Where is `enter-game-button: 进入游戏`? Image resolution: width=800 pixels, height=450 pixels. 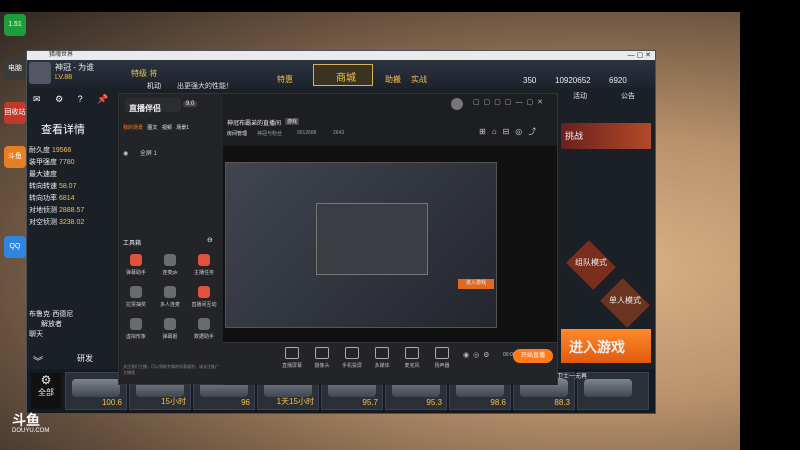 enter-game-button: 进入游戏 is located at coordinates (606, 346).